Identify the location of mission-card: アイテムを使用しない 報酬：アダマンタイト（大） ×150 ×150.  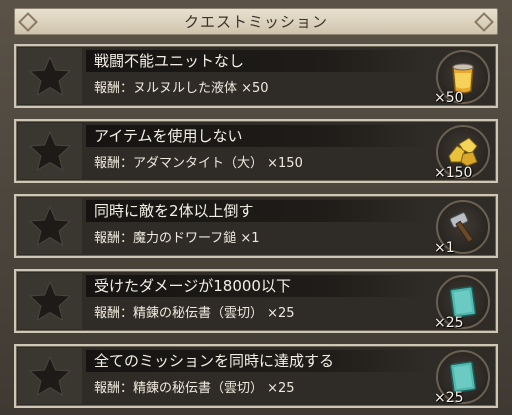
(256, 151).